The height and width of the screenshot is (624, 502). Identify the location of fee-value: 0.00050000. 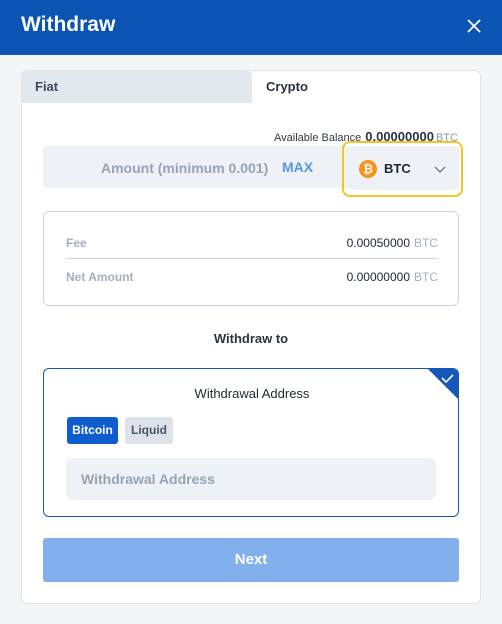
(378, 243).